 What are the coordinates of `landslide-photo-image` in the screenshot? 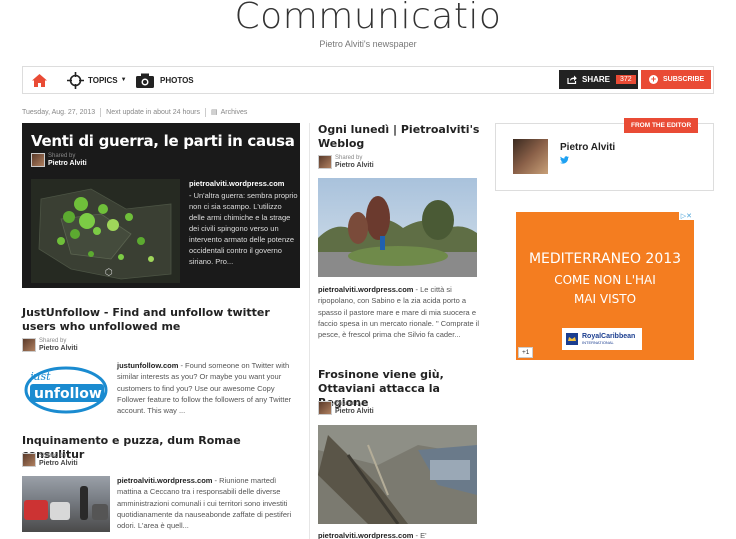 It's located at (397, 474).